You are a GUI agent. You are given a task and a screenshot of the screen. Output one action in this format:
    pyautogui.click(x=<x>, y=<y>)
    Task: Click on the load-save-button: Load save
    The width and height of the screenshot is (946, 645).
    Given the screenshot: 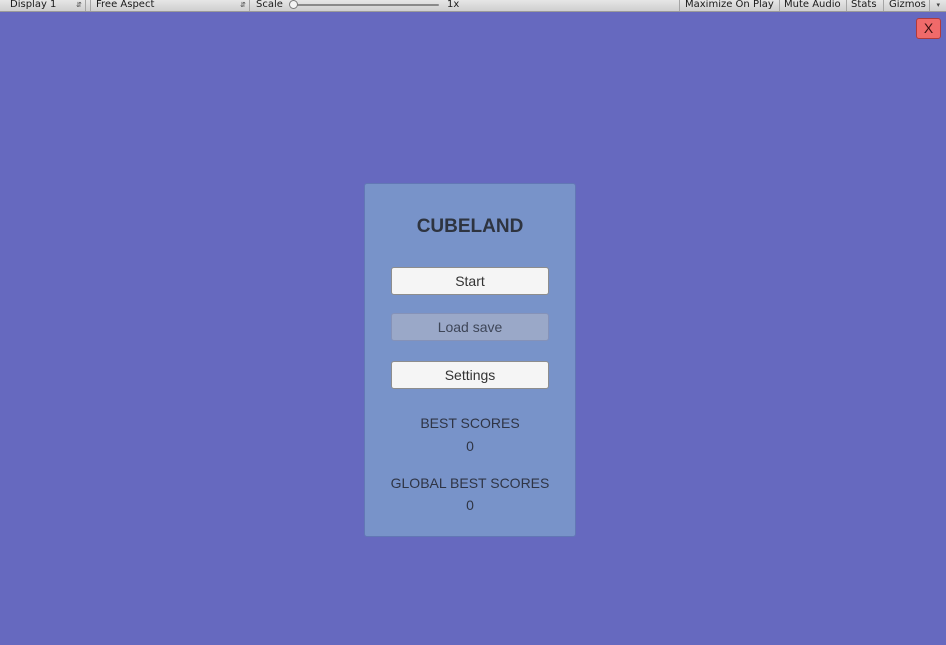 What is the action you would take?
    pyautogui.click(x=470, y=327)
    